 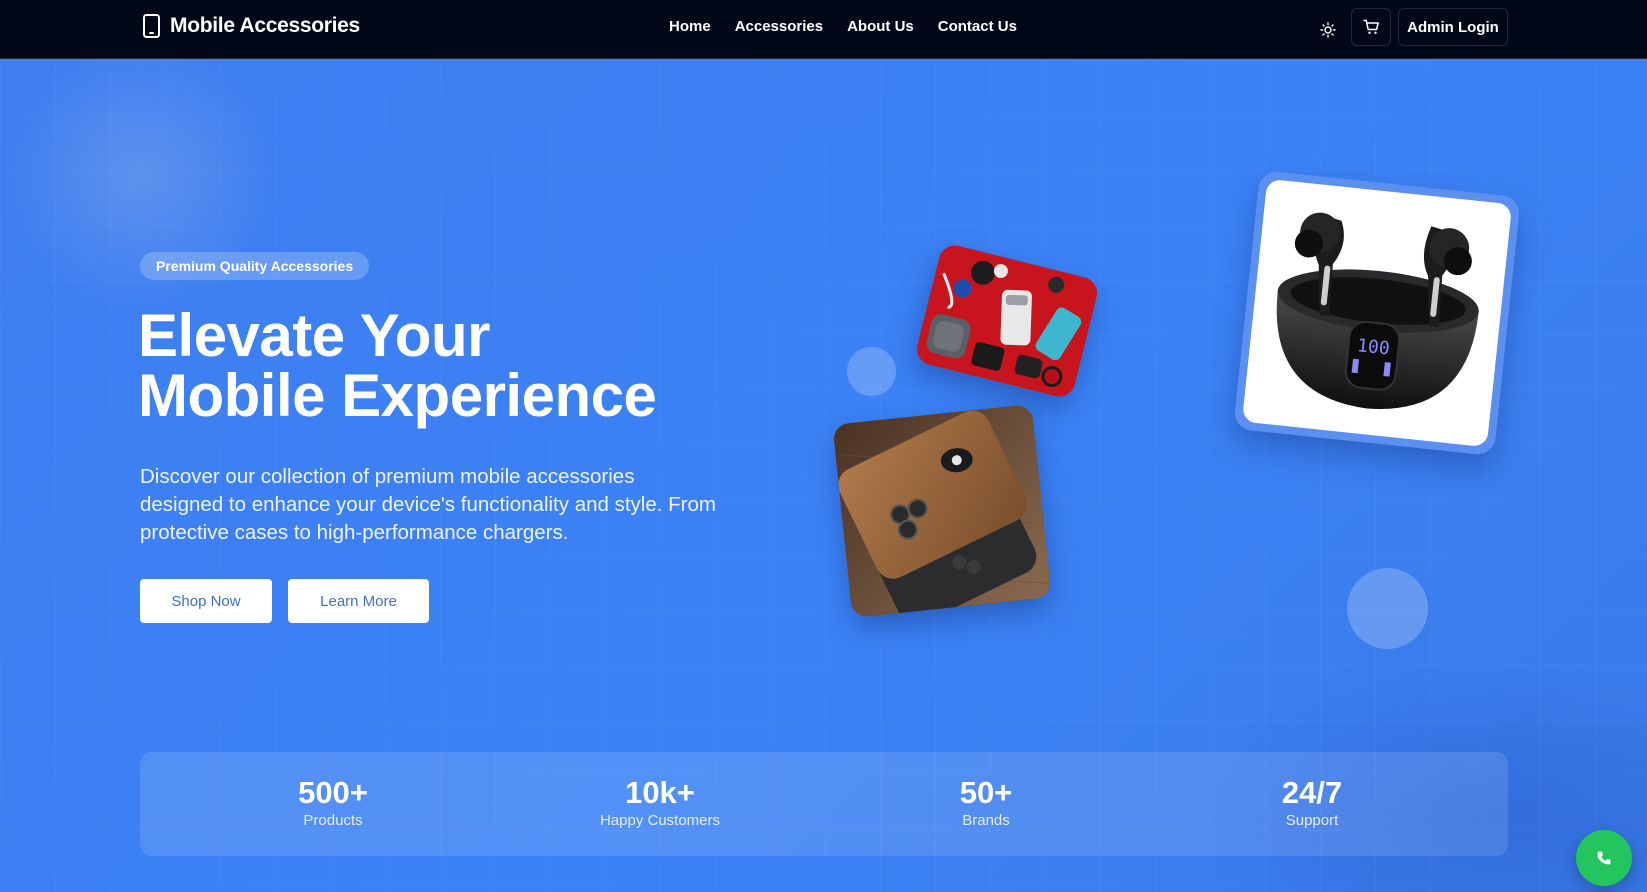 What do you see at coordinates (333, 820) in the screenshot?
I see `stat-label: Products` at bounding box center [333, 820].